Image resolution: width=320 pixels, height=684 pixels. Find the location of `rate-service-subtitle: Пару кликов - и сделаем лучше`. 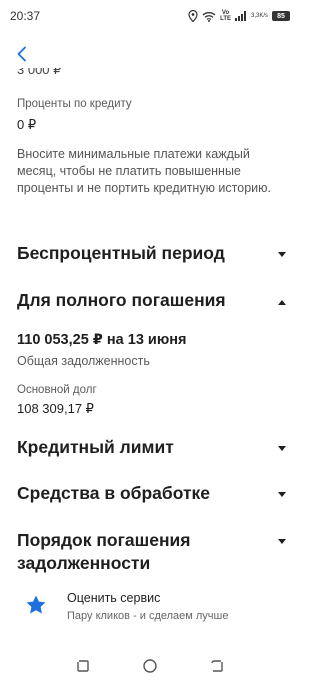

rate-service-subtitle: Пару кликов - и сделаем лучше is located at coordinates (148, 616).